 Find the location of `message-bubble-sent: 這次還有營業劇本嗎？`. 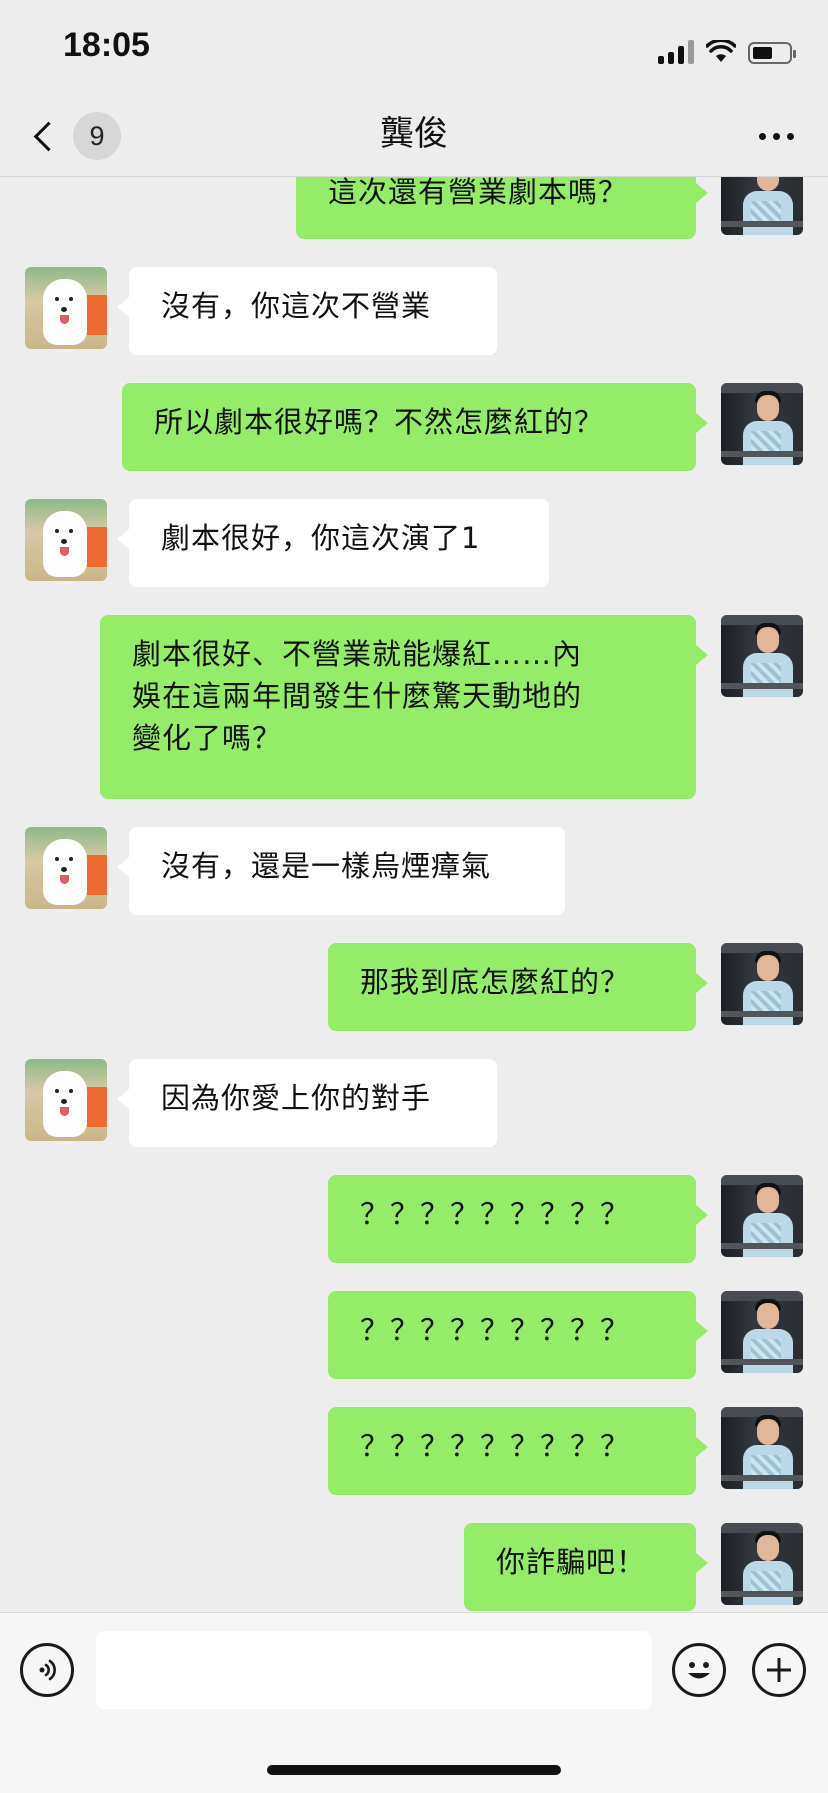

message-bubble-sent: 這次還有營業劇本嗎？ is located at coordinates (502, 208).